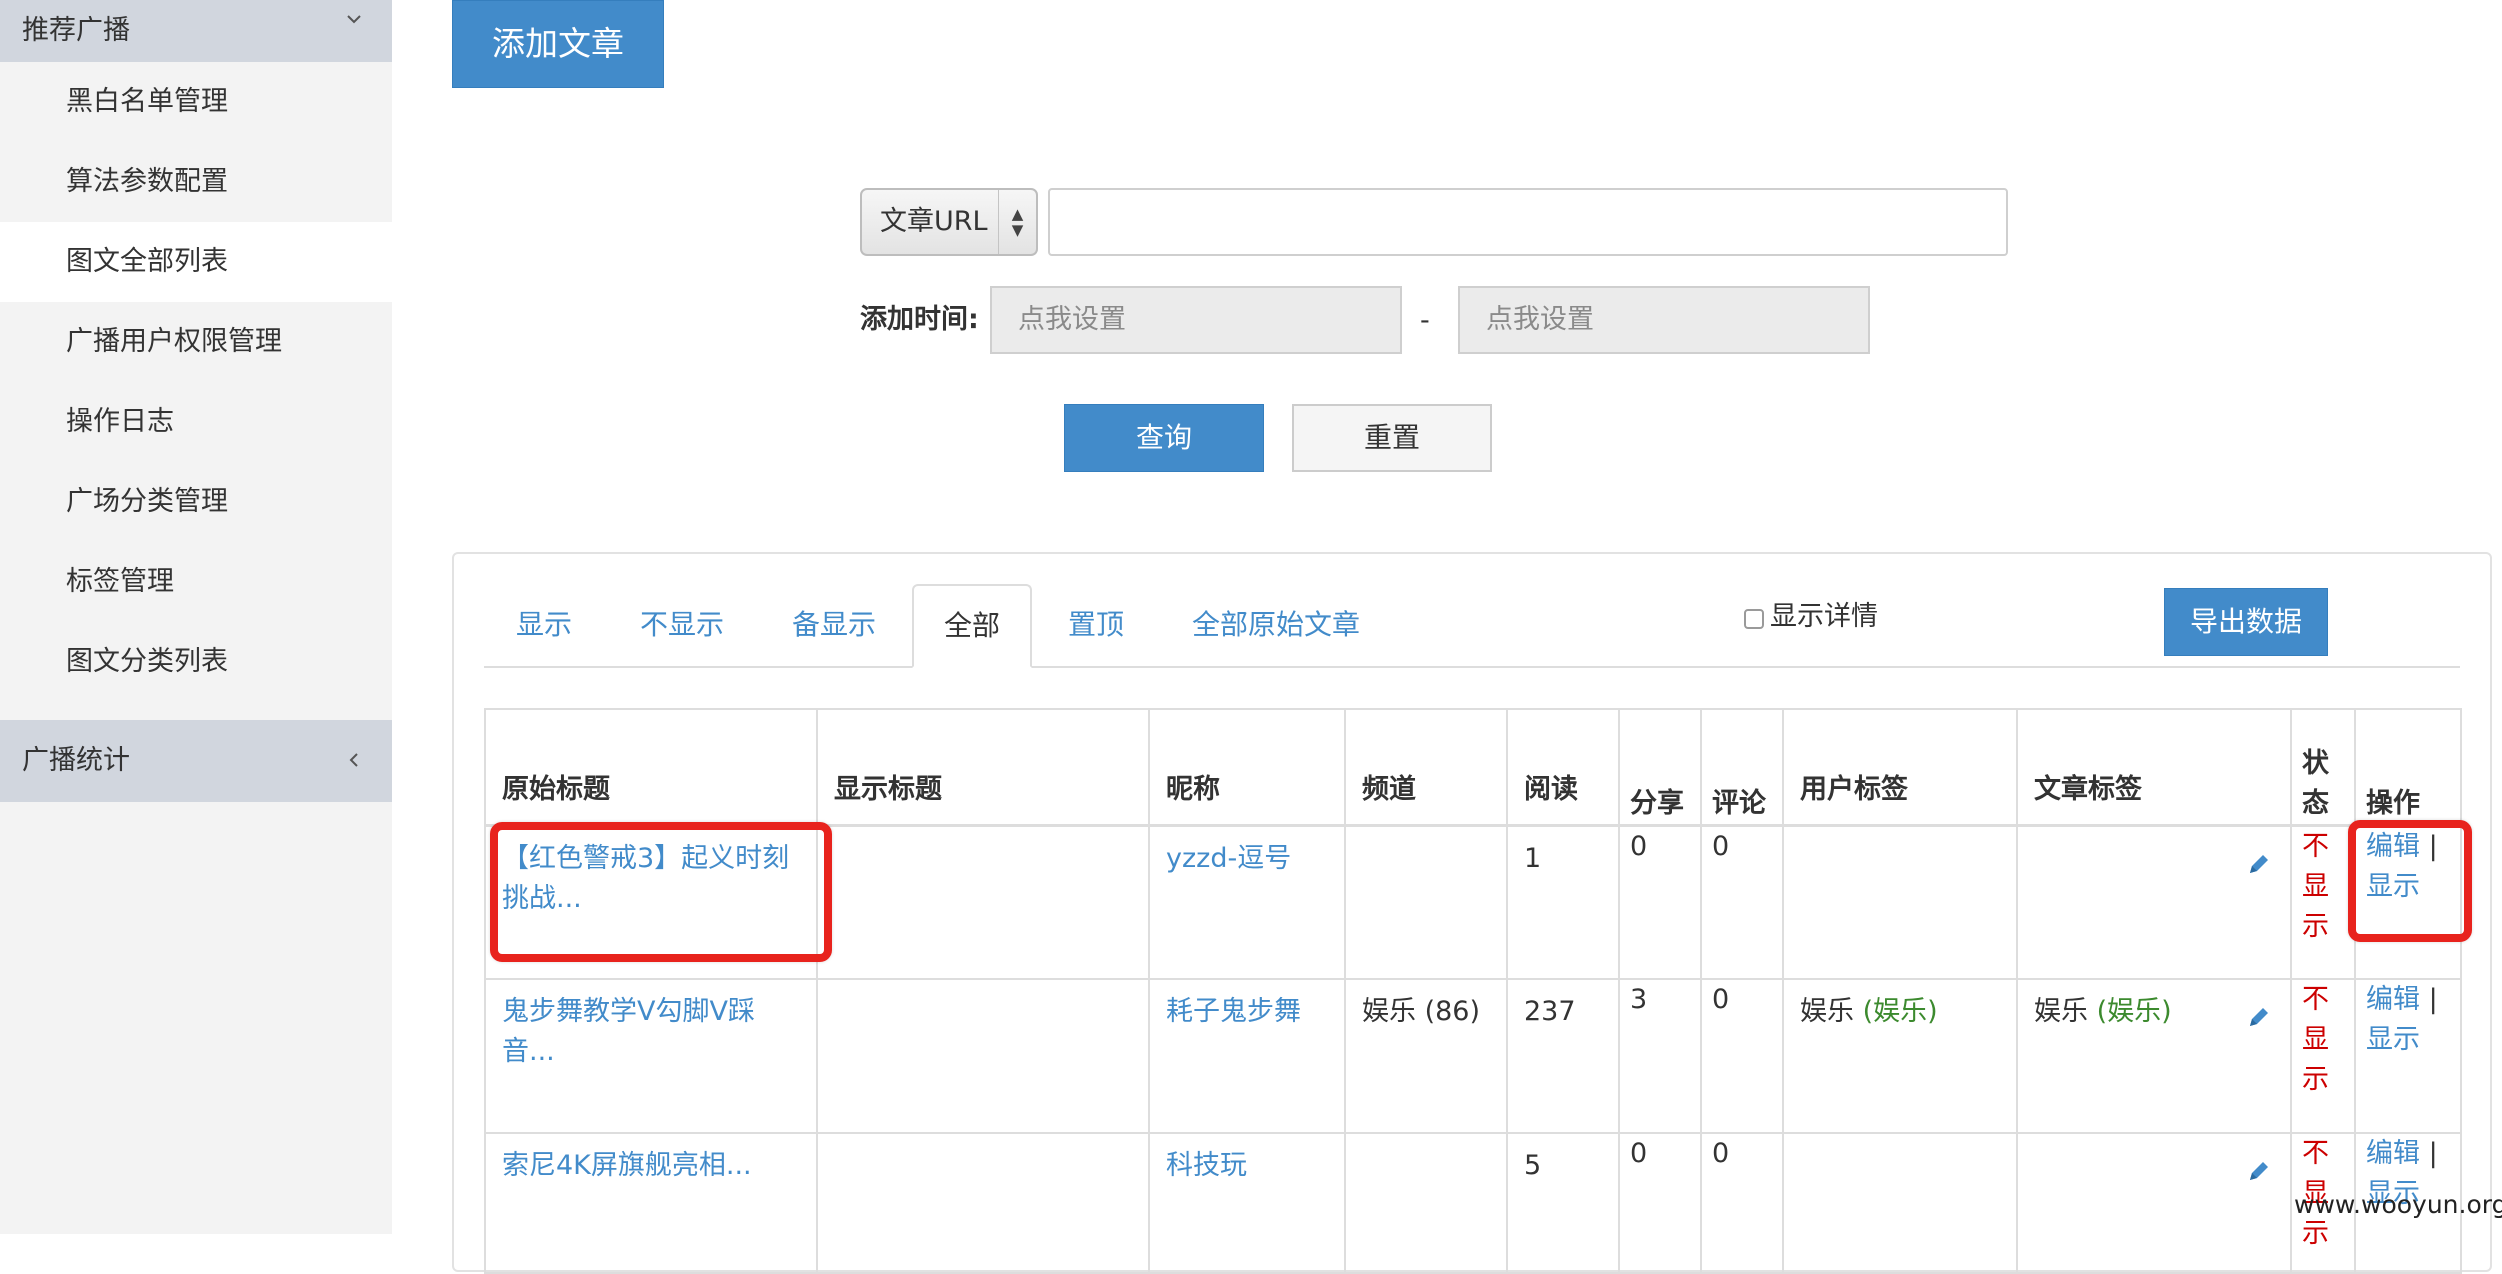 The width and height of the screenshot is (2502, 1274). Describe the element at coordinates (196, 262) in the screenshot. I see `sidebar-item-all-articles: 图文全部列表` at that location.